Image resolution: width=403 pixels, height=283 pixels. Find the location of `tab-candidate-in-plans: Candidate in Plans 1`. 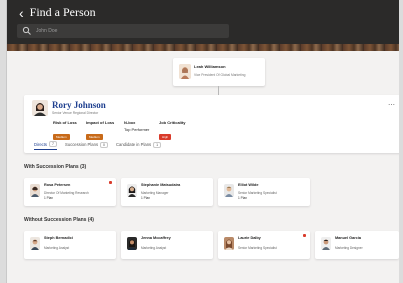

tab-candidate-in-plans: Candidate in Plans 1 is located at coordinates (139, 145).